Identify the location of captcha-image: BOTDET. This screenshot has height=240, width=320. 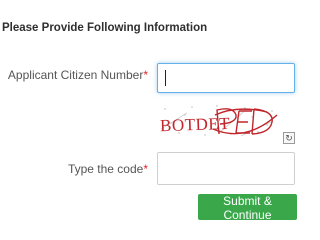
(218, 121).